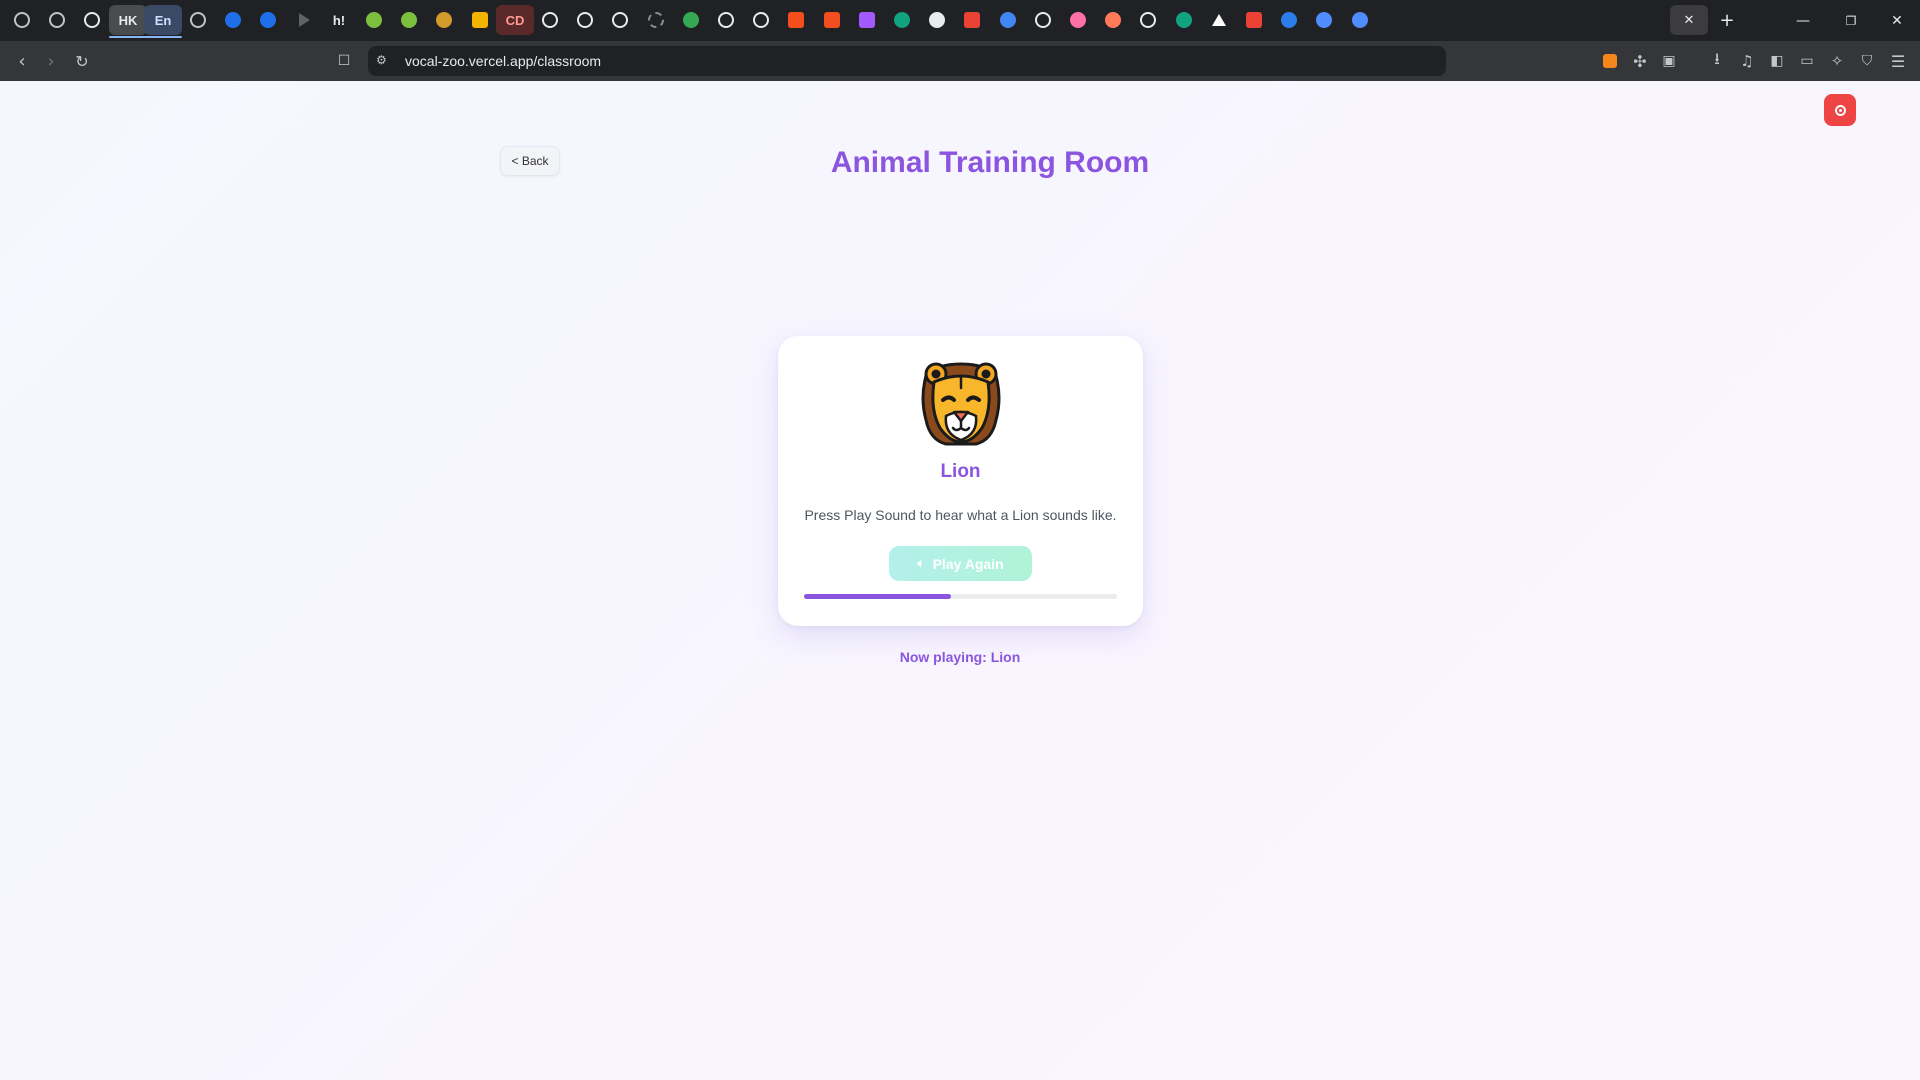 The image size is (1920, 1080). What do you see at coordinates (1851, 20) in the screenshot?
I see `restore-button: ❐` at bounding box center [1851, 20].